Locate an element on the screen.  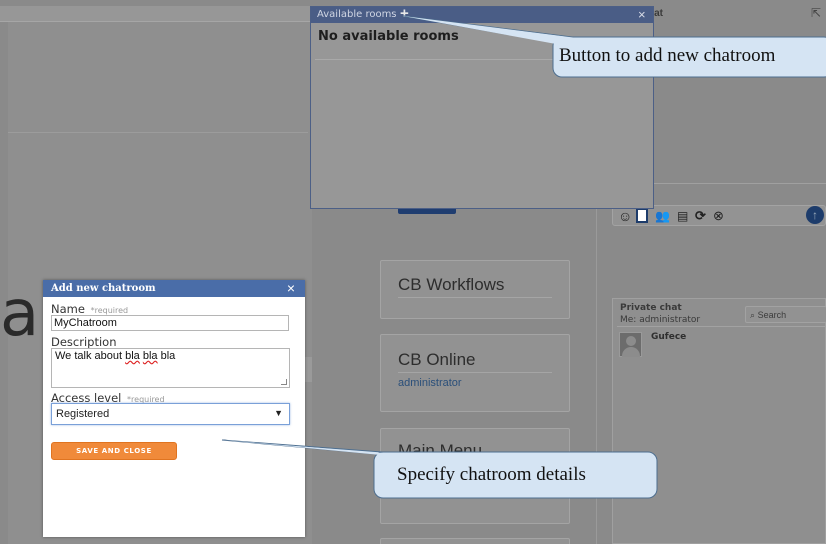
callout-add-room-tail-fill is located at coordinates (494, 30).